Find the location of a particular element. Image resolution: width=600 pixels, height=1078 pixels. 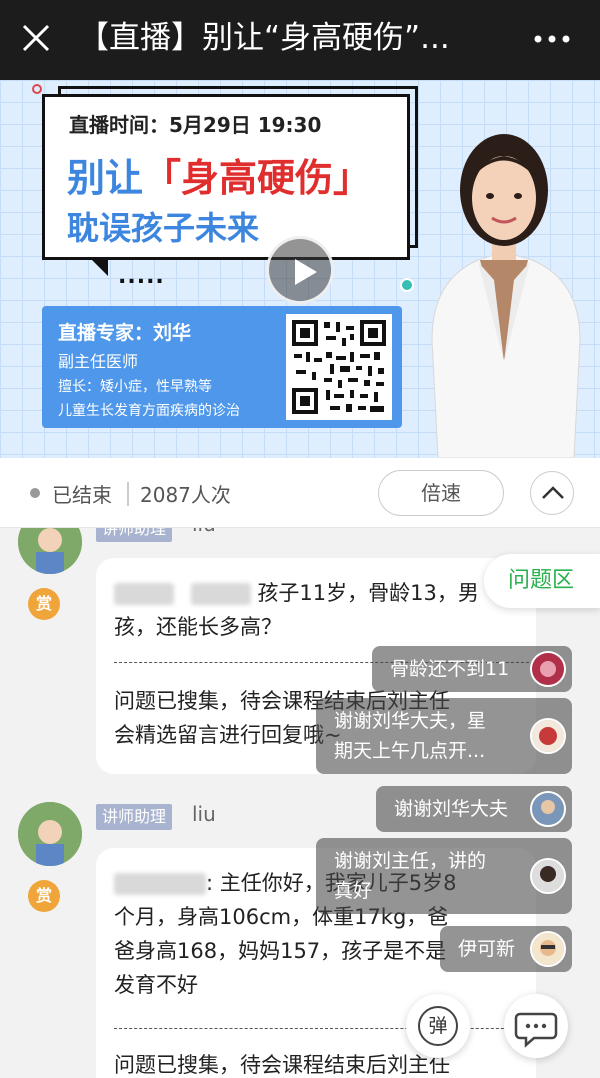

danmaku-toggle-label: 弹 is located at coordinates (438, 1026).